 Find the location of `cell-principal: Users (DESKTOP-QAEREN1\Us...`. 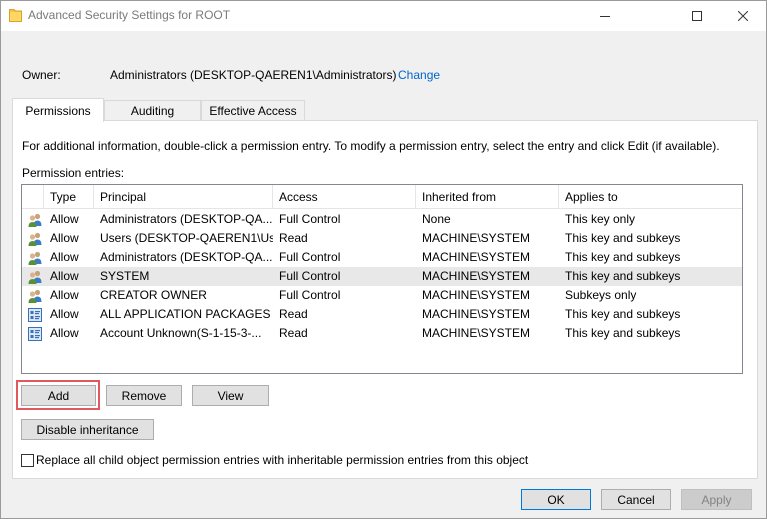

cell-principal: Users (DESKTOP-QAEREN1\Us... is located at coordinates (186, 238).